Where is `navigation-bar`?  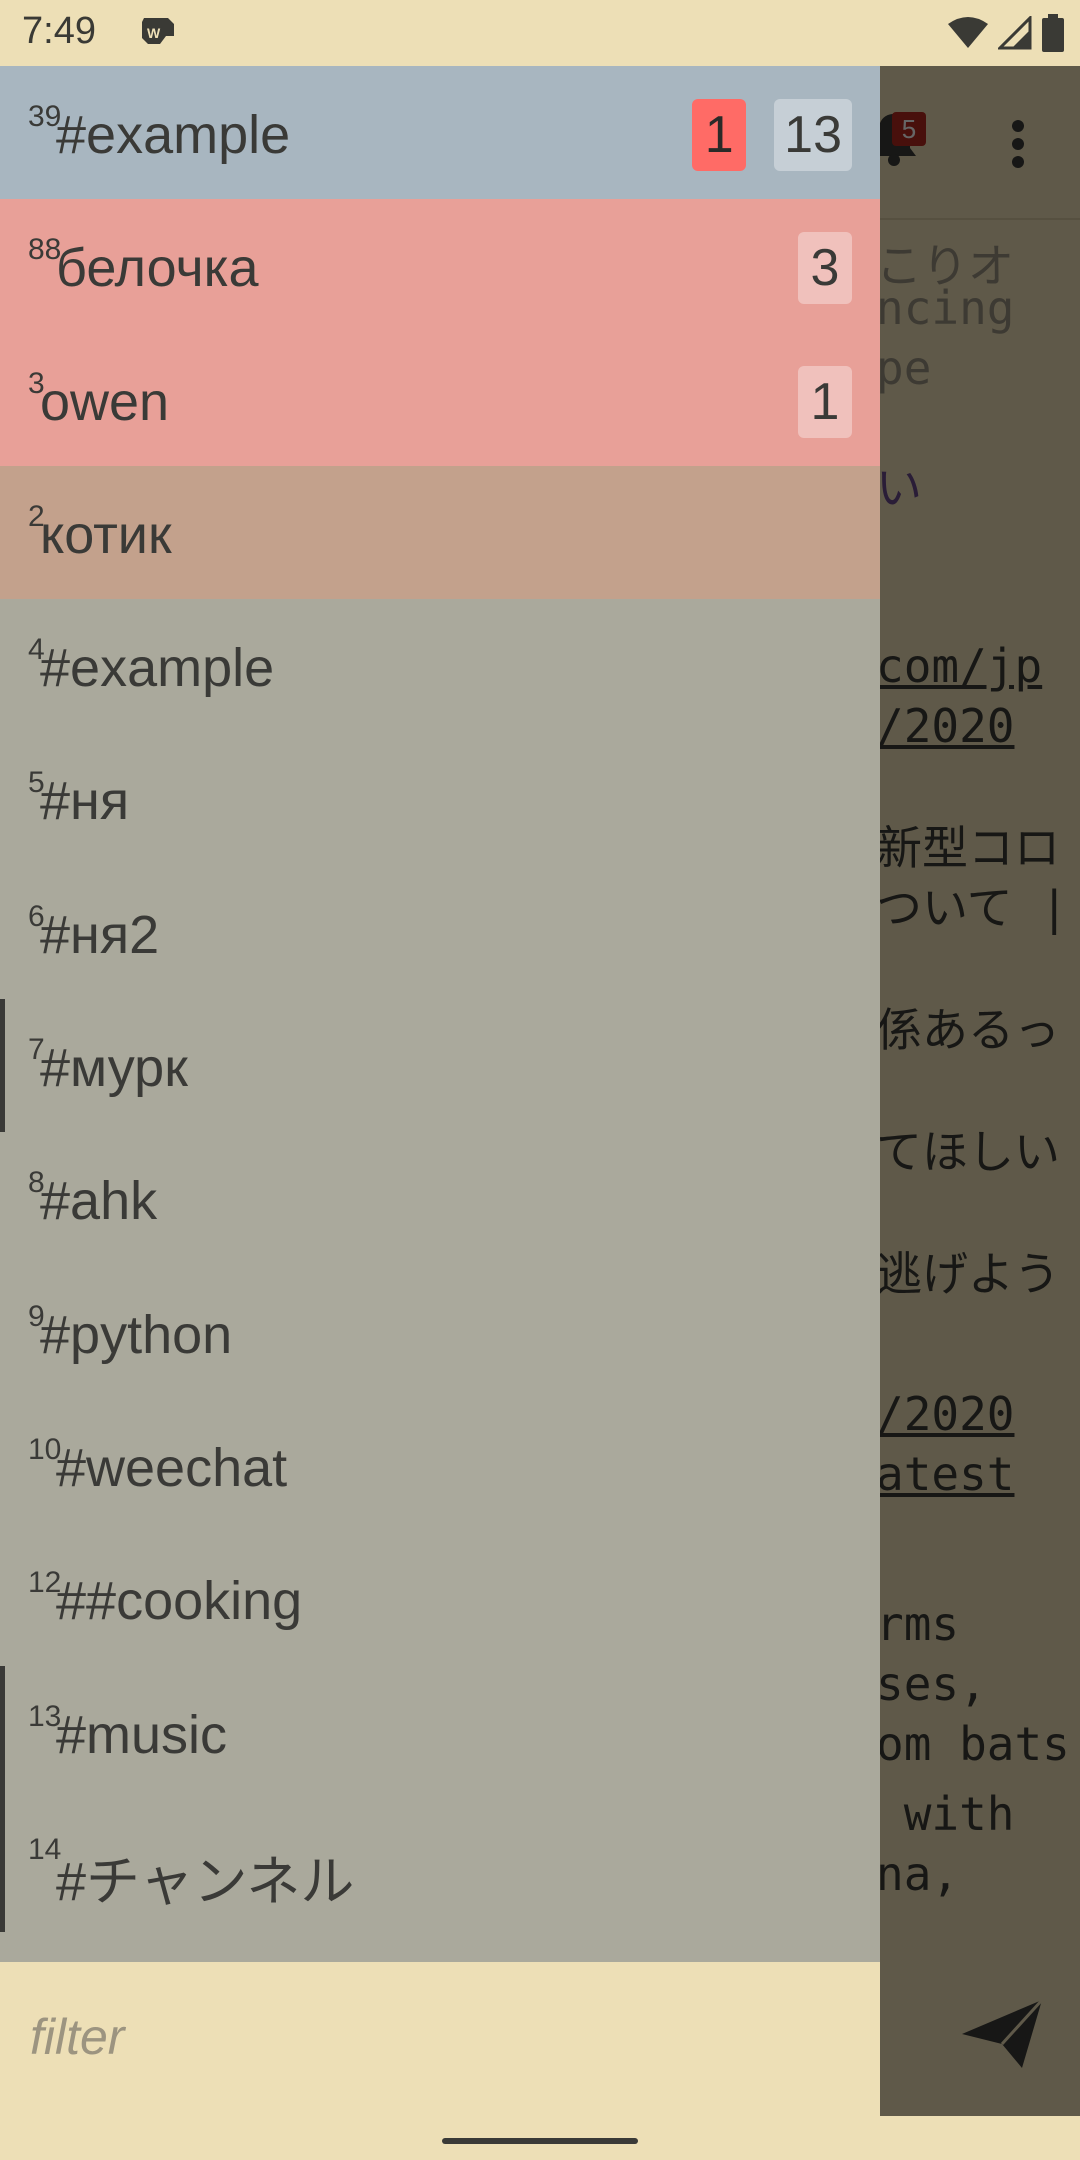
navigation-bar is located at coordinates (540, 2138).